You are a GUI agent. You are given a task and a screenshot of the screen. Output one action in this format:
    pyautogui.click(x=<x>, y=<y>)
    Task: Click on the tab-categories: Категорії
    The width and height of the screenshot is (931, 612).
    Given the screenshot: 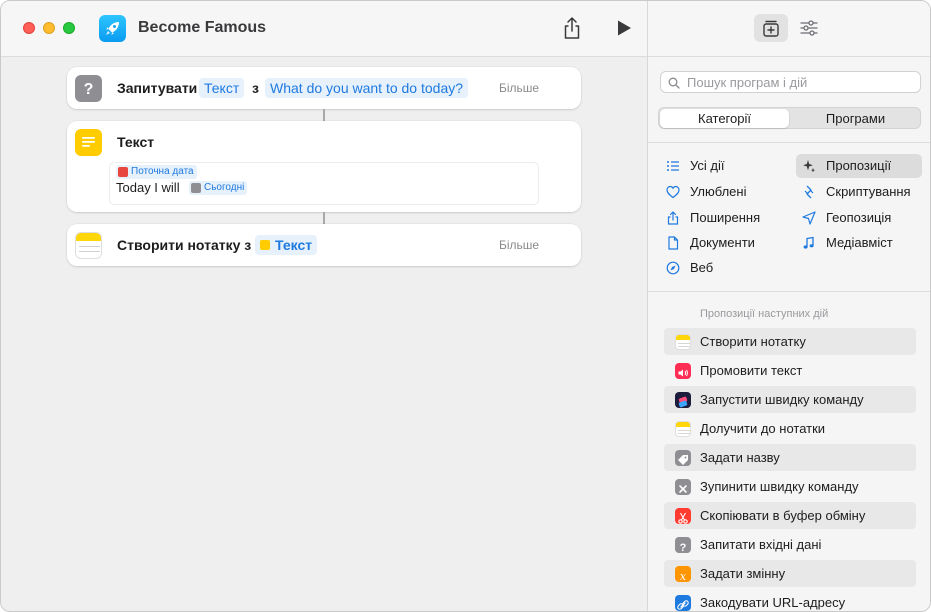 What is the action you would take?
    pyautogui.click(x=724, y=118)
    